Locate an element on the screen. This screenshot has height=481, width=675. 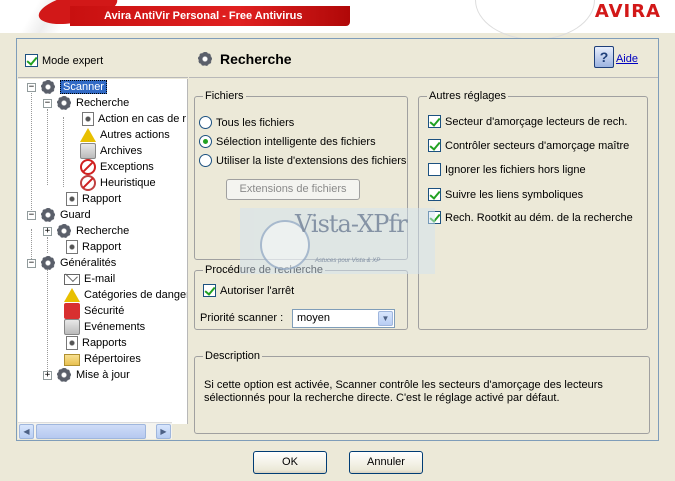
help-icon: ? is located at coordinates (604, 57).